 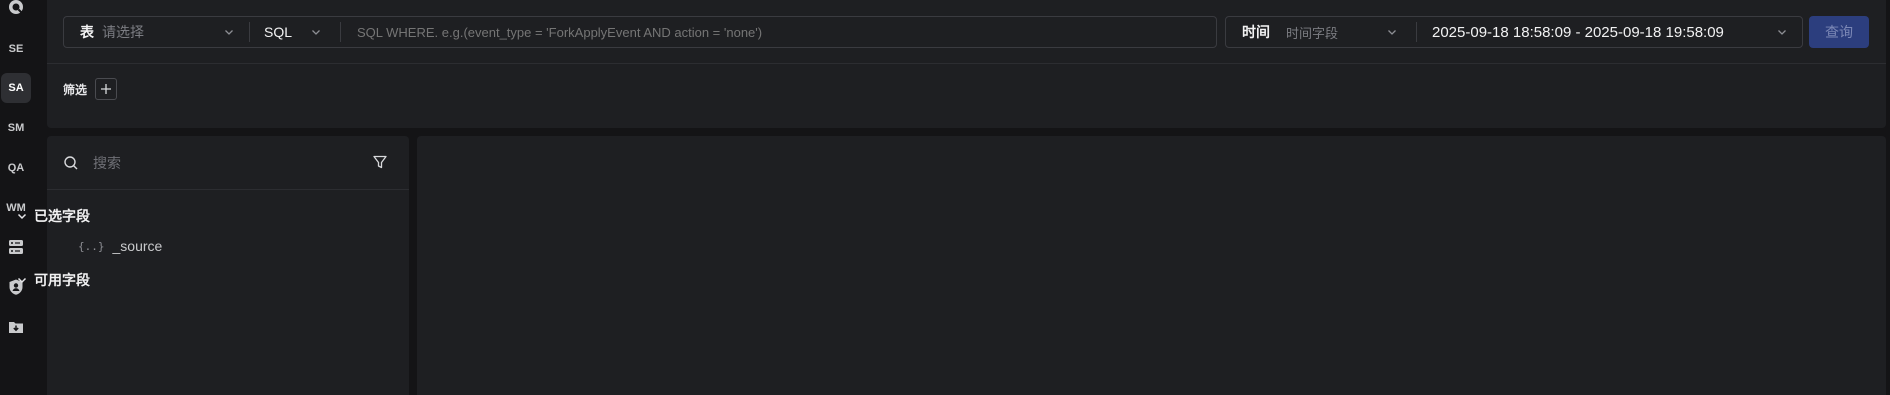 What do you see at coordinates (295, 32) in the screenshot?
I see `mode-select: SQL` at bounding box center [295, 32].